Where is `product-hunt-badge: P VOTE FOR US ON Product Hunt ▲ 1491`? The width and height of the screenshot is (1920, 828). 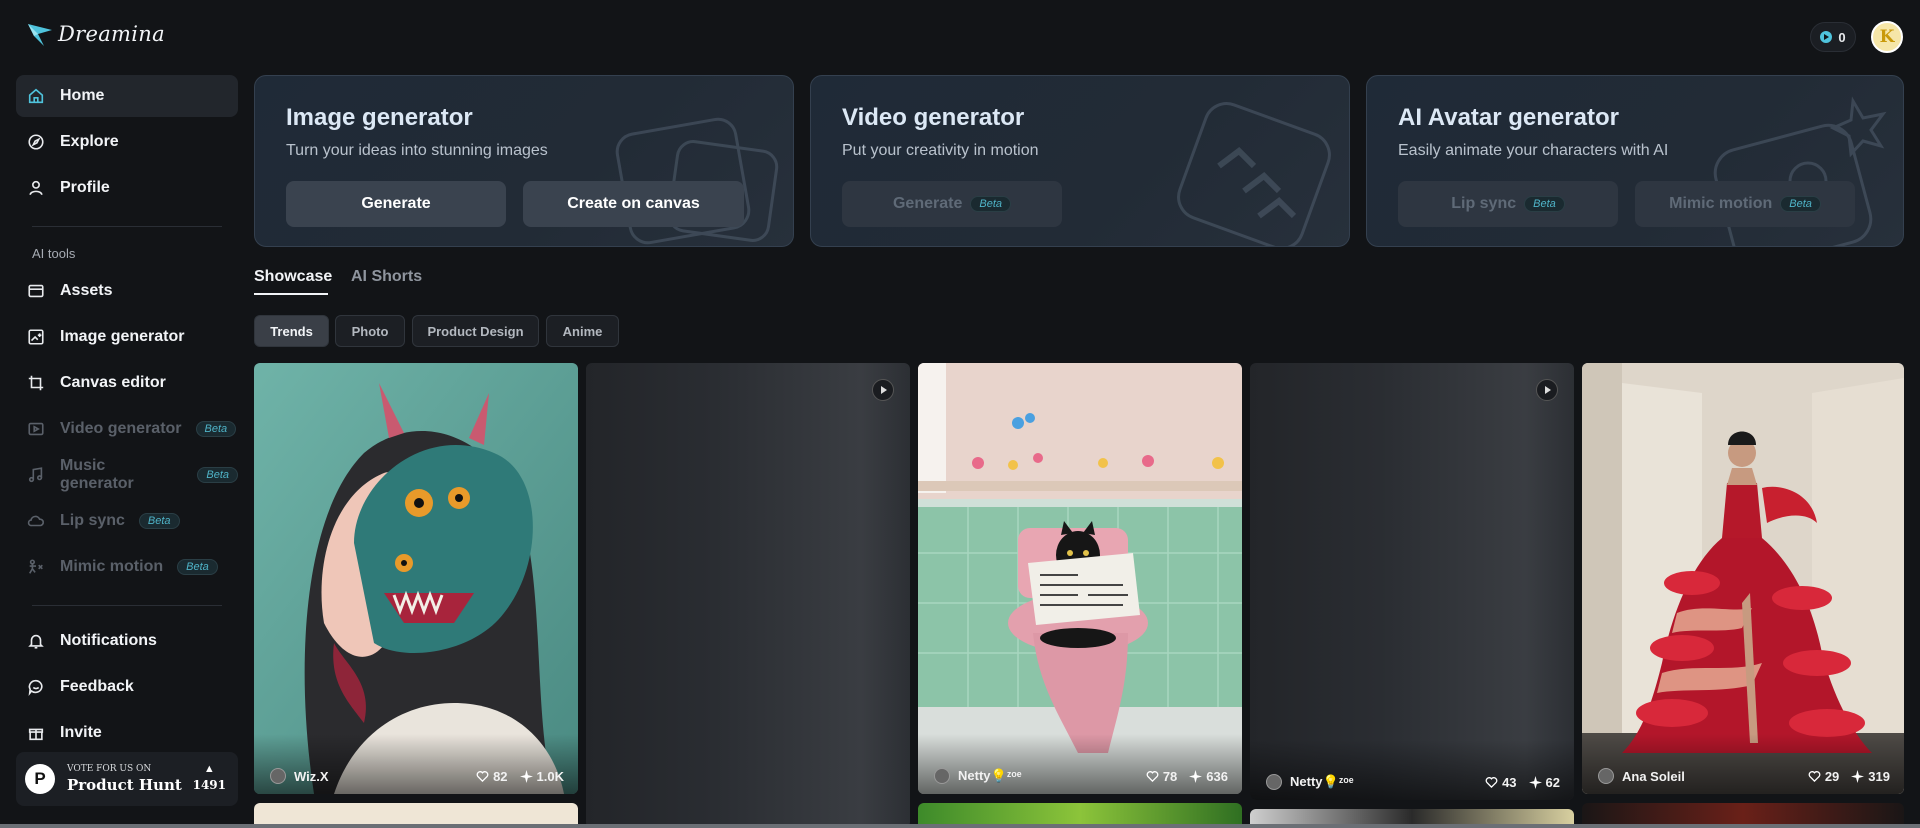 product-hunt-badge: P VOTE FOR US ON Product Hunt ▲ 1491 is located at coordinates (127, 779).